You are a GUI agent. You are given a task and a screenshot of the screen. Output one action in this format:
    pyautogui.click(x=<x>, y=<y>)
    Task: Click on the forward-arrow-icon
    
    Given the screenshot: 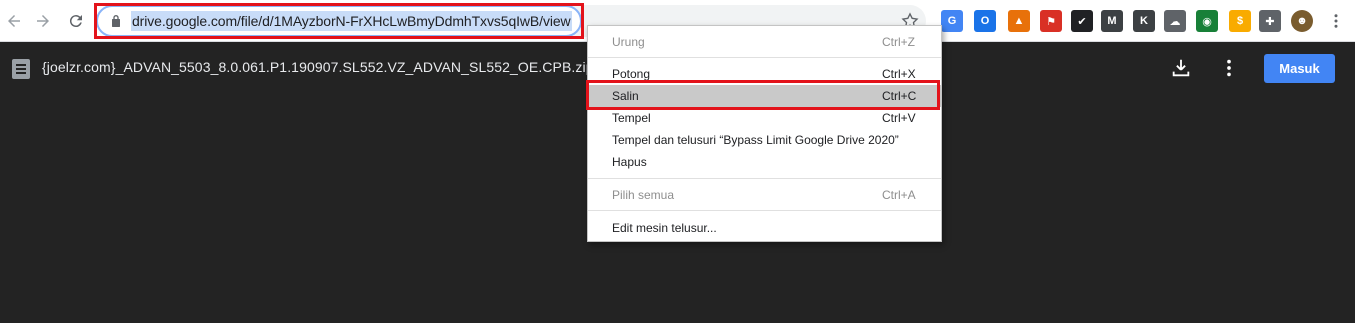 What is the action you would take?
    pyautogui.click(x=43, y=21)
    